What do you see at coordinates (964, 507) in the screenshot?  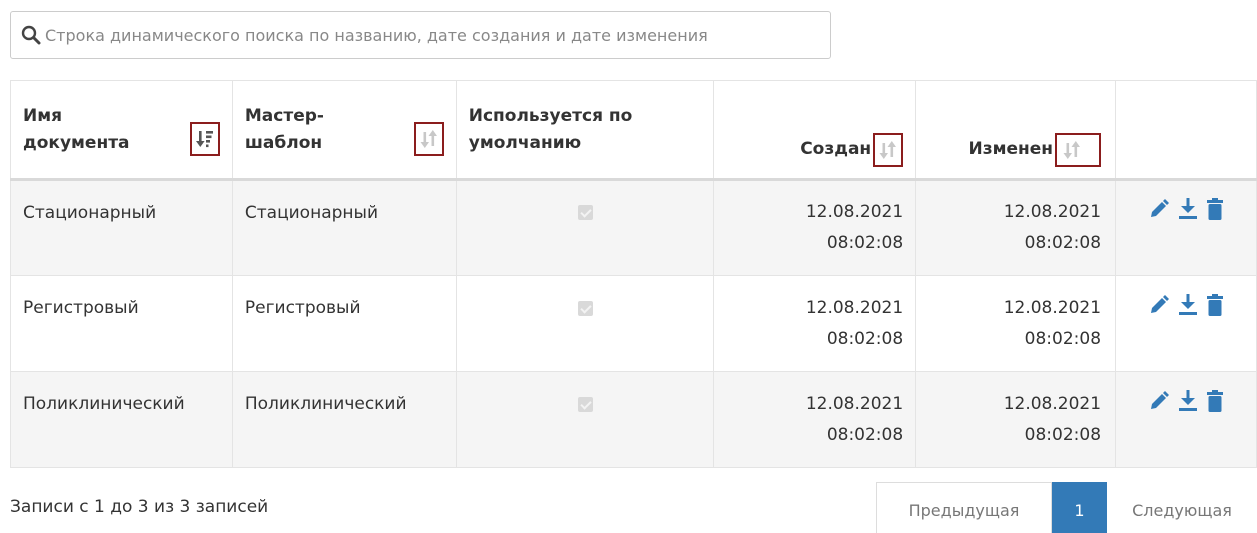 I see `prev-page-button: Предыдущая` at bounding box center [964, 507].